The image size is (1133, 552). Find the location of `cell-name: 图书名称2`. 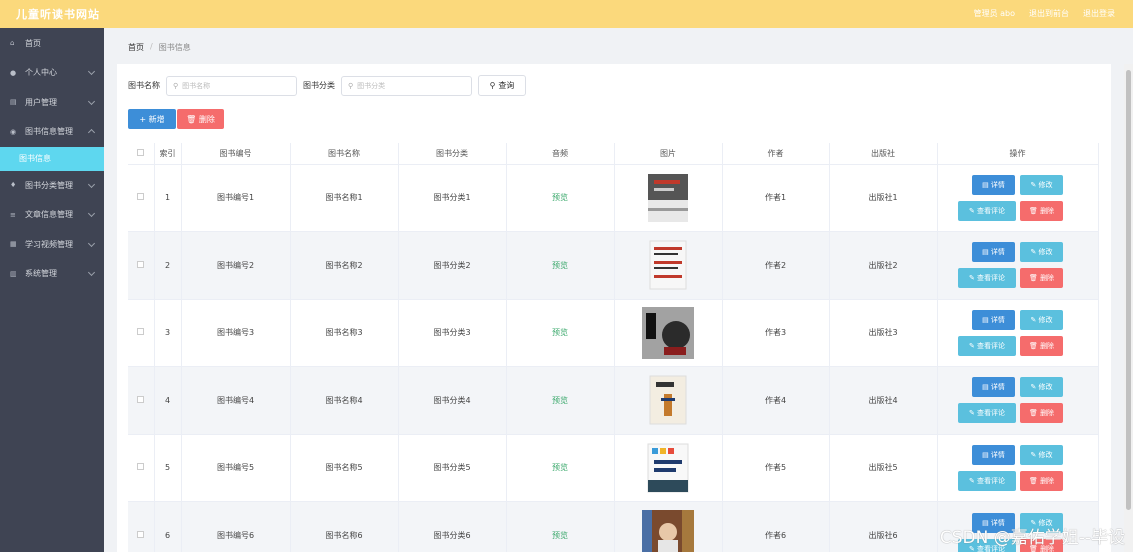

cell-name: 图书名称2 is located at coordinates (344, 265).